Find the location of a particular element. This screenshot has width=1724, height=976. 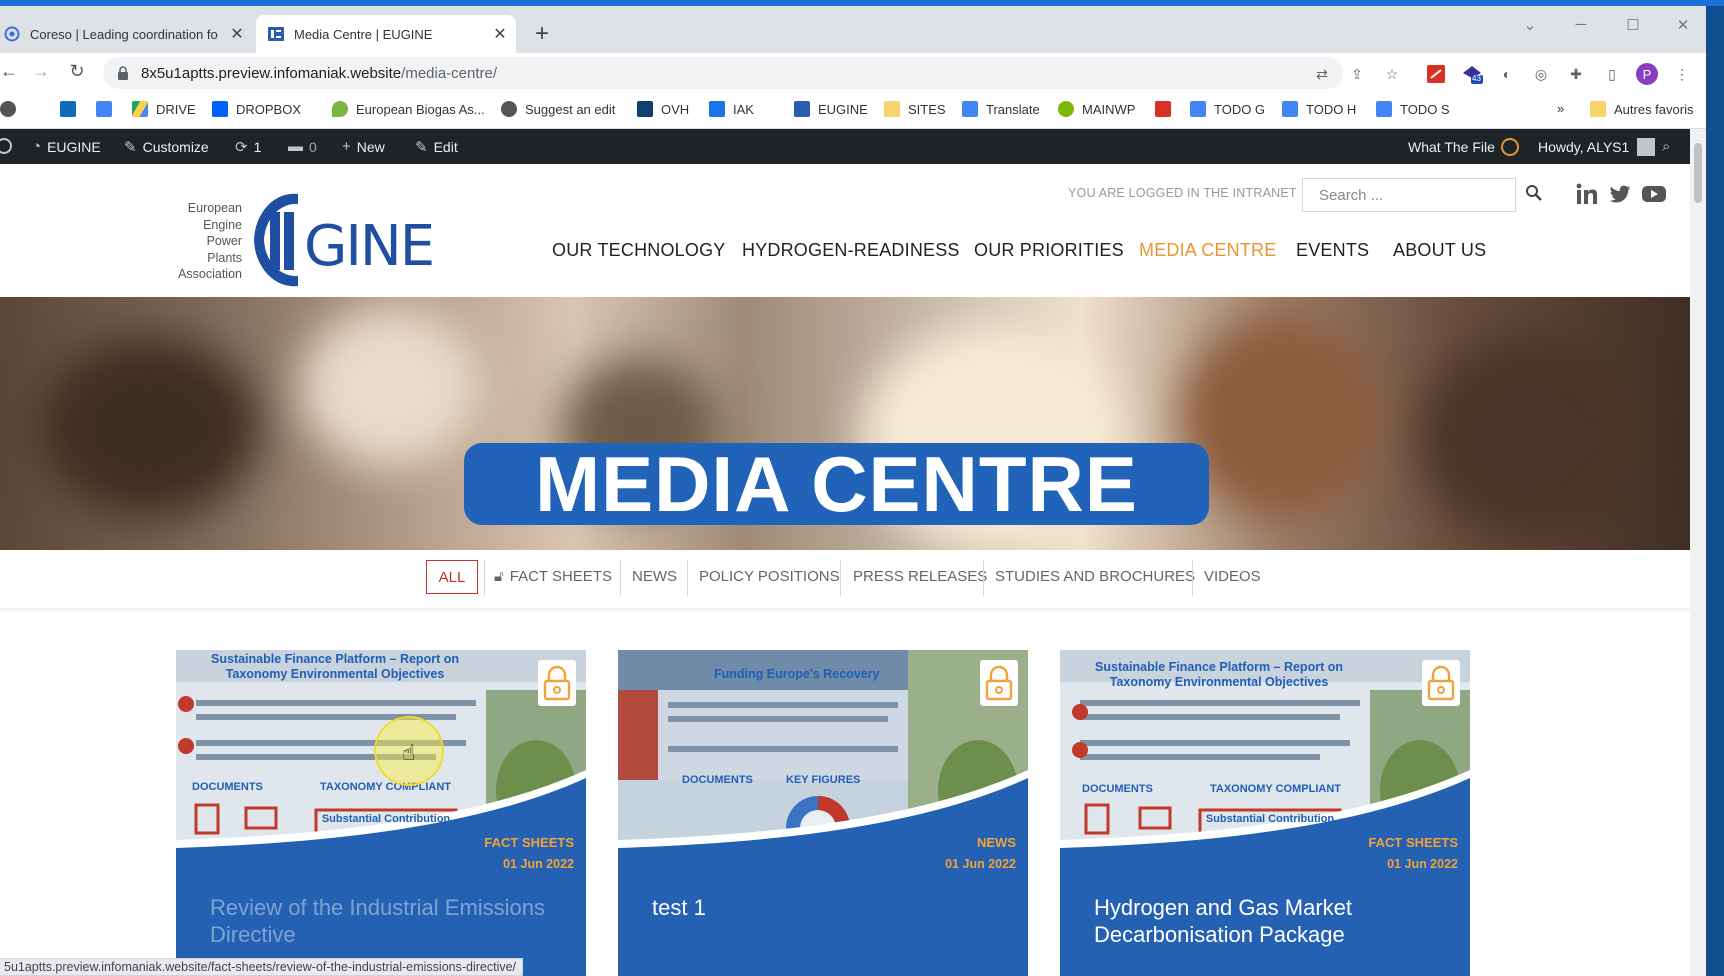

filter-fact-sheets: 🔓︎ FACT SHEETS is located at coordinates (553, 576).